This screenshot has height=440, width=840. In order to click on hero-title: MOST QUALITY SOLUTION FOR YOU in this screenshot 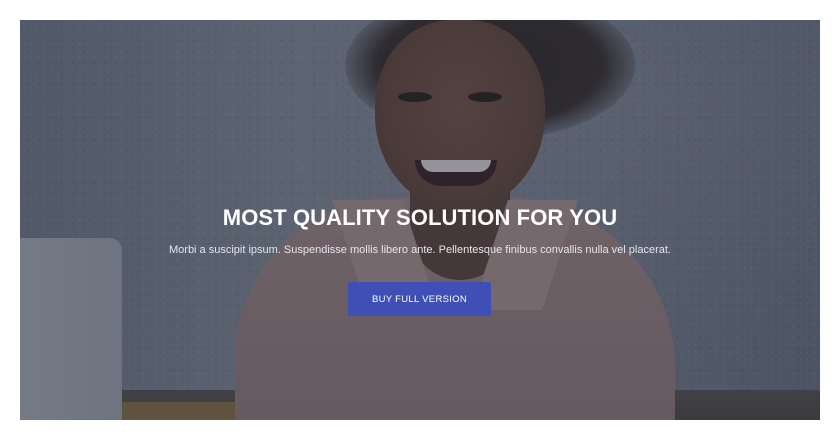, I will do `click(420, 217)`.